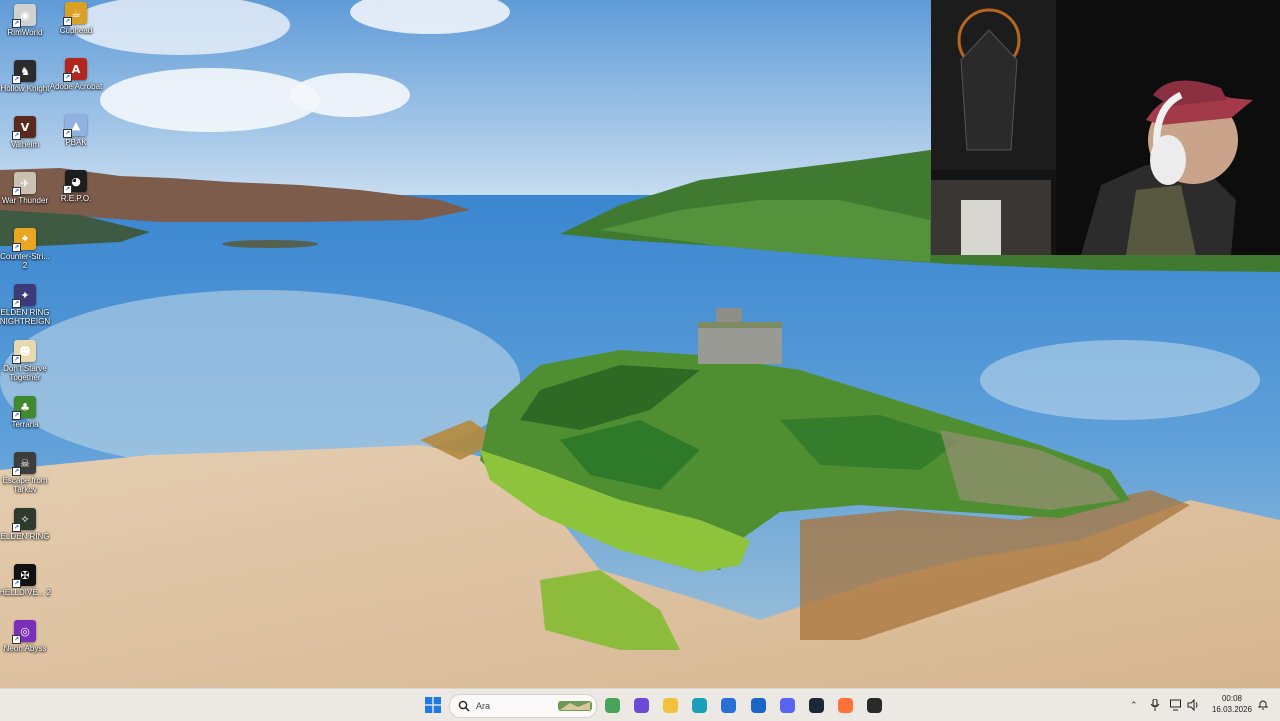  I want to click on neon-abyss-icon: ◎ ↗, so click(24, 632).